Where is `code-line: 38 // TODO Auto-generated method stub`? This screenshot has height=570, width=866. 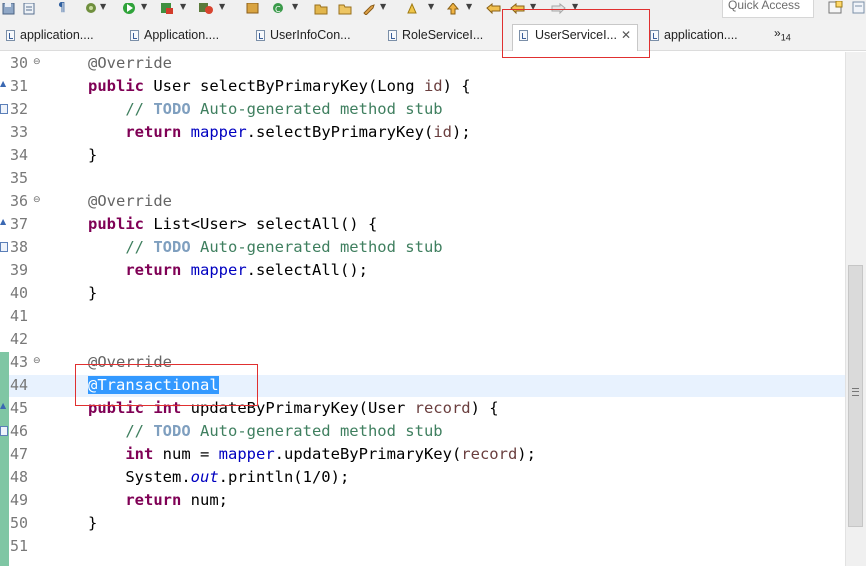
code-line: 38 // TODO Auto-generated method stub is located at coordinates (422, 247).